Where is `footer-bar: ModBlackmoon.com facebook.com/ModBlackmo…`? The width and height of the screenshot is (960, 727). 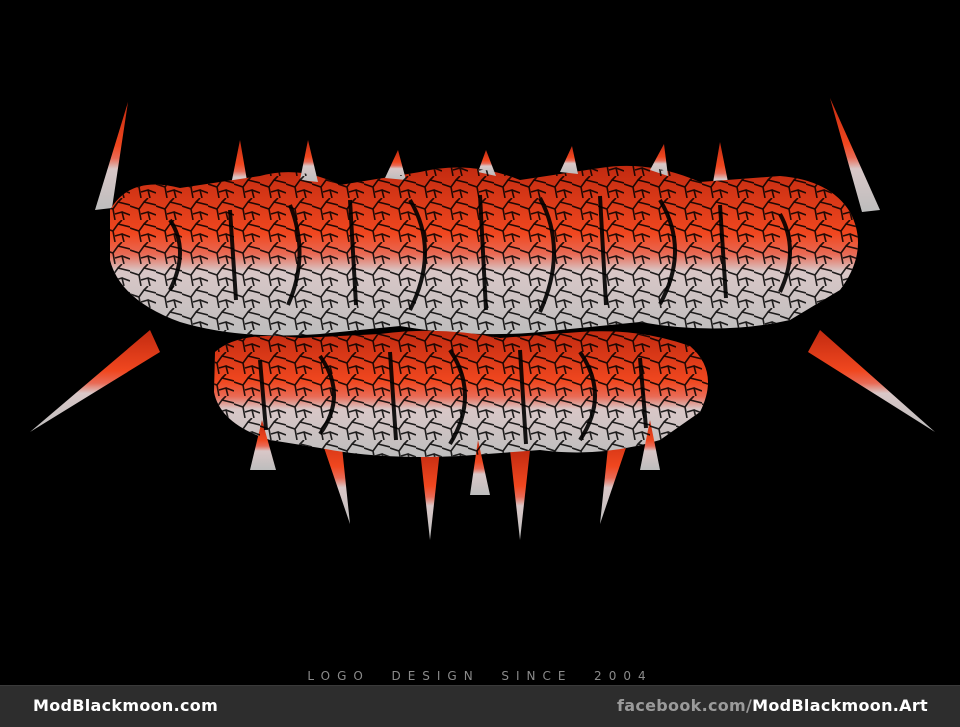 footer-bar: ModBlackmoon.com facebook.com/ModBlackmo… is located at coordinates (480, 706).